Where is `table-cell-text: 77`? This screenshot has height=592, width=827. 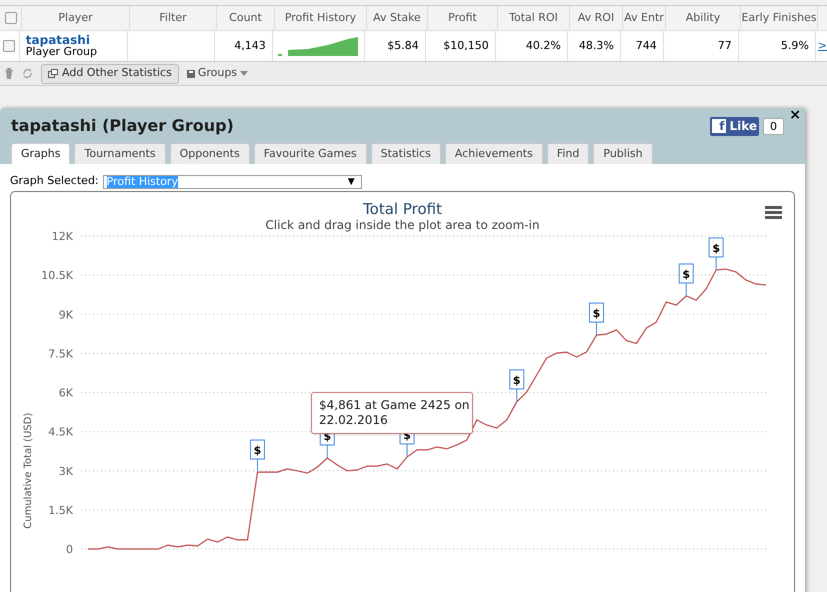
table-cell-text: 77 is located at coordinates (725, 46).